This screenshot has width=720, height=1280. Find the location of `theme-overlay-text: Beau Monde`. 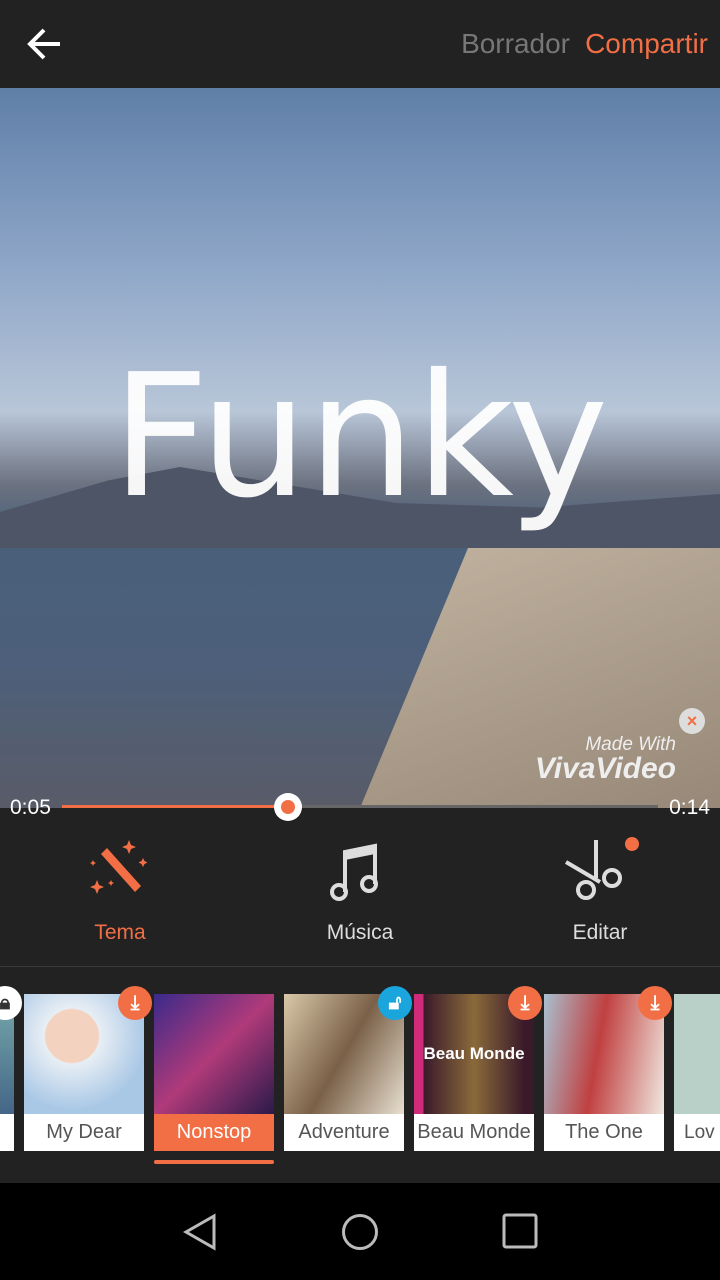

theme-overlay-text: Beau Monde is located at coordinates (474, 1053).